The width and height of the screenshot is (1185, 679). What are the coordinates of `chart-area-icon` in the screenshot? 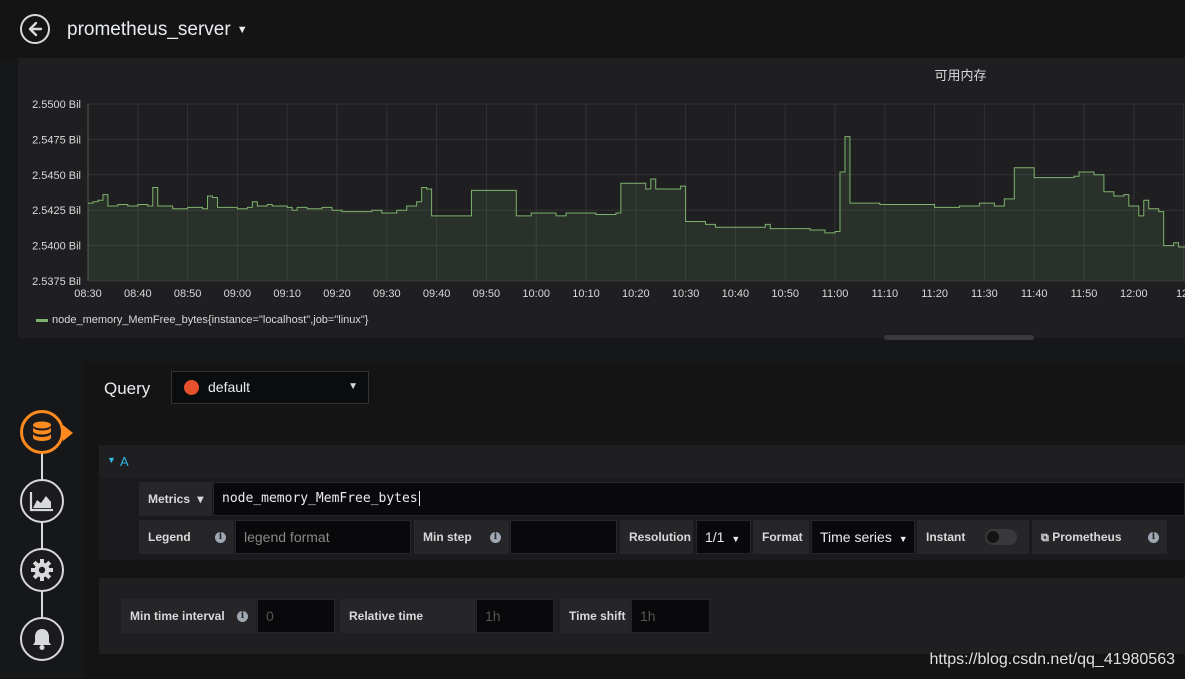 It's located at (41, 502).